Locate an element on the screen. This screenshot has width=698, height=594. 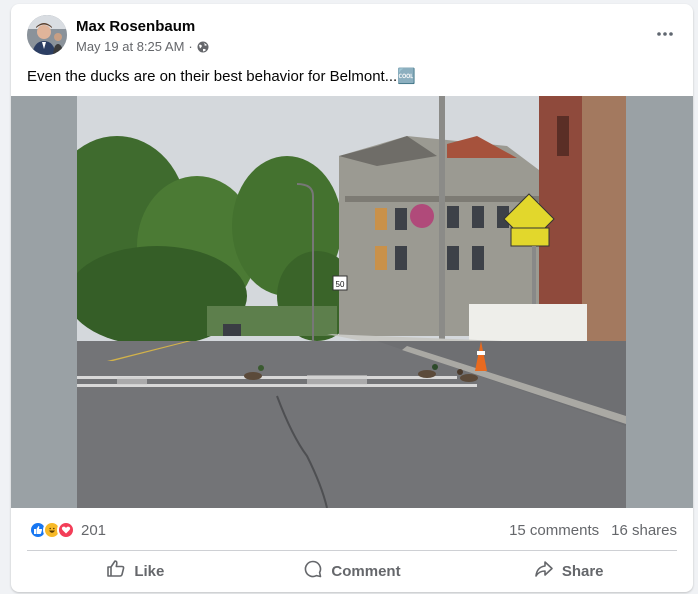
share-arrow-icon is located at coordinates (544, 571).